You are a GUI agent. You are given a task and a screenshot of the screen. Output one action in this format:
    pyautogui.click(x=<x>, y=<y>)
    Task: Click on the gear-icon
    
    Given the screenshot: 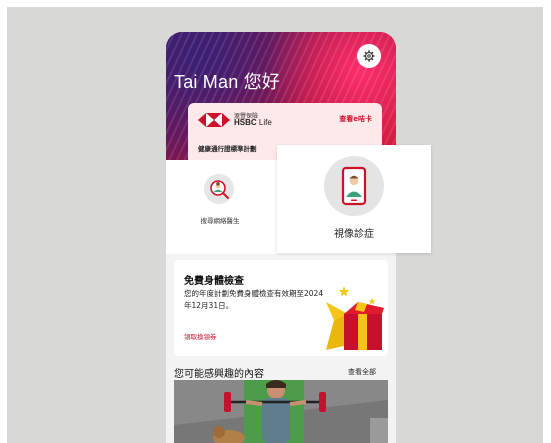 What is the action you would take?
    pyautogui.click(x=369, y=56)
    